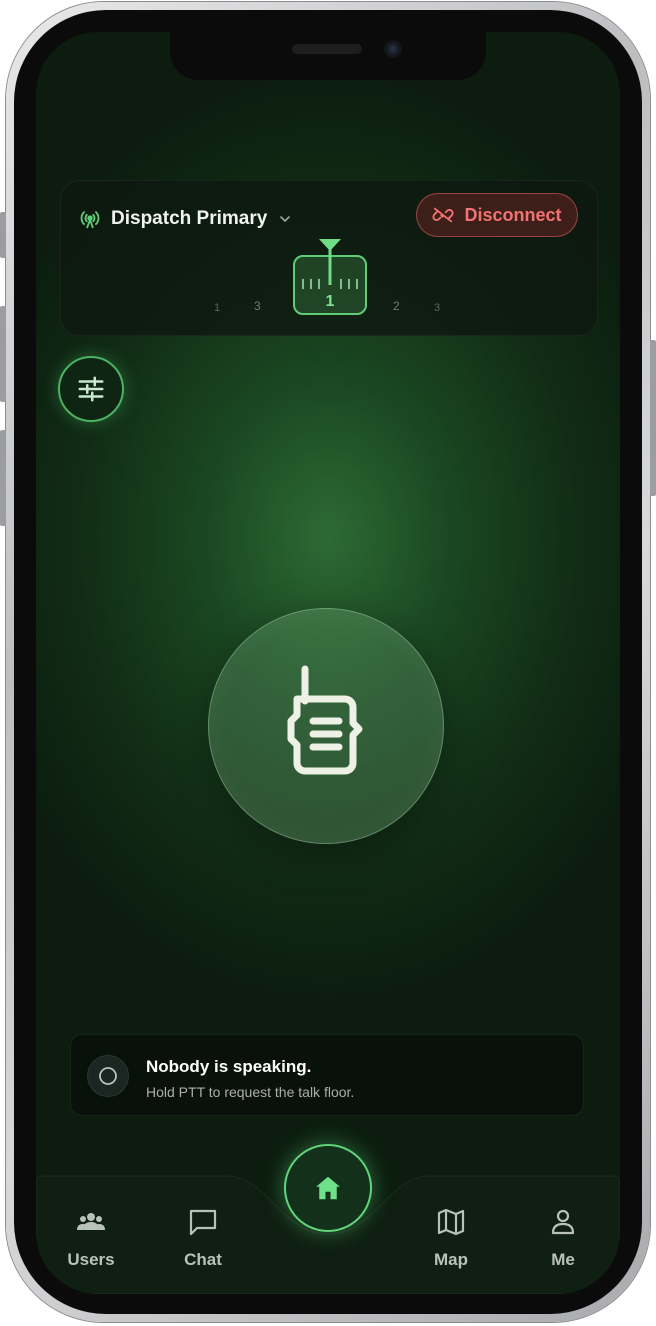 The height and width of the screenshot is (1326, 656). I want to click on nav-map-label: Map, so click(451, 1259).